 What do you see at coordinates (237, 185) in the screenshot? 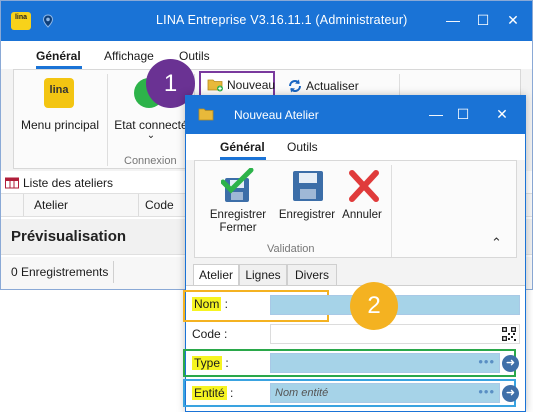
I see `save-close-icon` at bounding box center [237, 185].